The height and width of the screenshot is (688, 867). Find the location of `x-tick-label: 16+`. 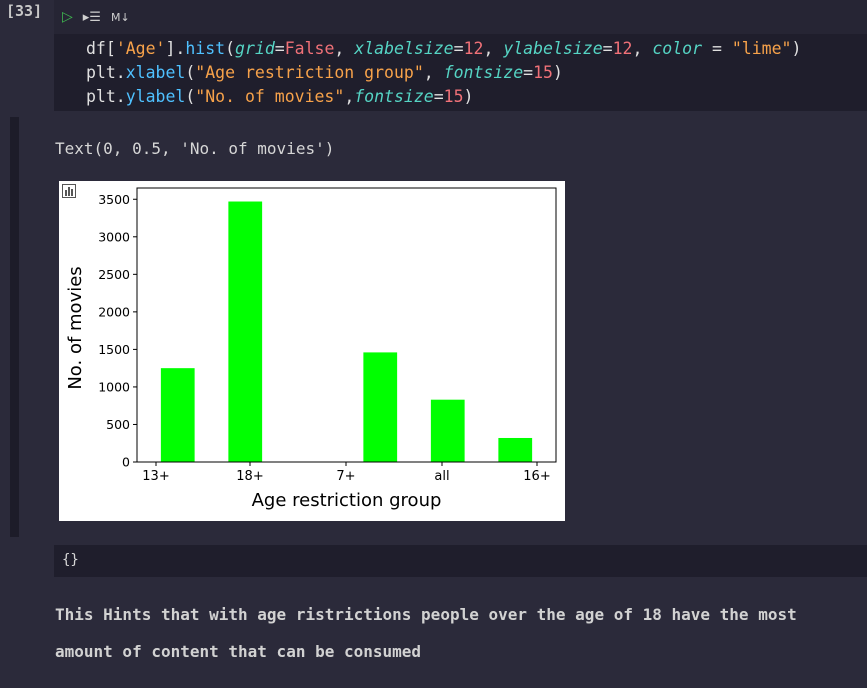

x-tick-label: 16+ is located at coordinates (536, 476).